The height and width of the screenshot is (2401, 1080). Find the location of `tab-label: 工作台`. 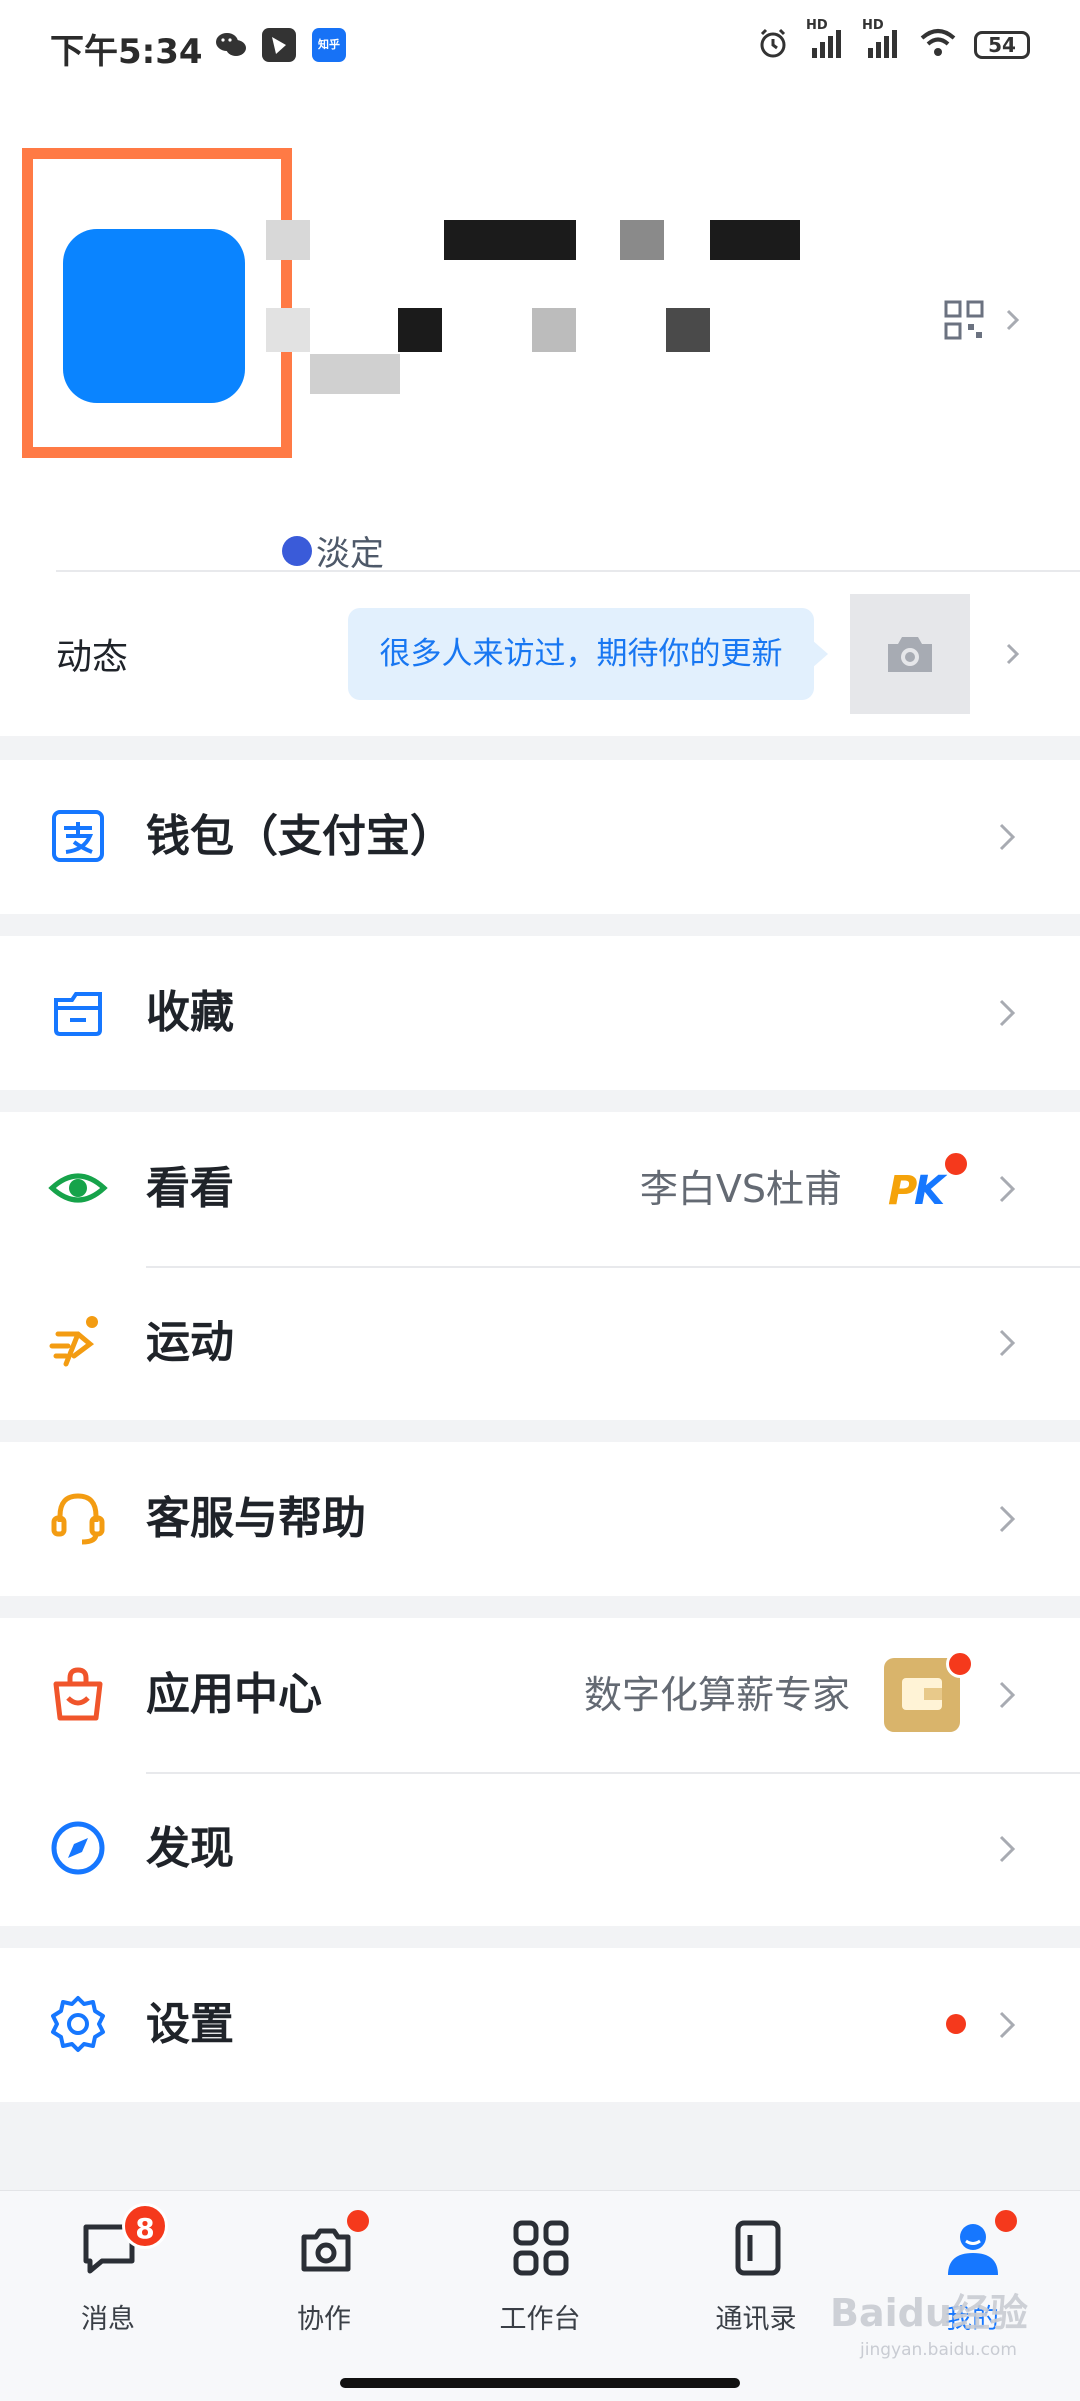

tab-label: 工作台 is located at coordinates (540, 2319).